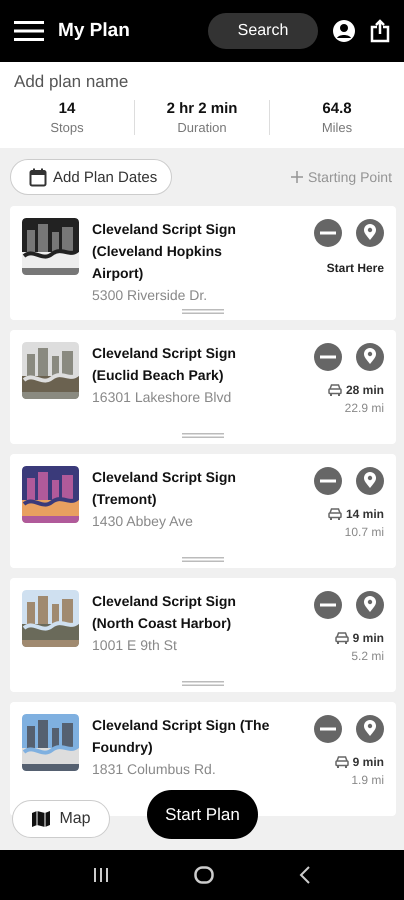 The width and height of the screenshot is (404, 900). Describe the element at coordinates (337, 108) in the screenshot. I see `stat-value: 64.8` at that location.